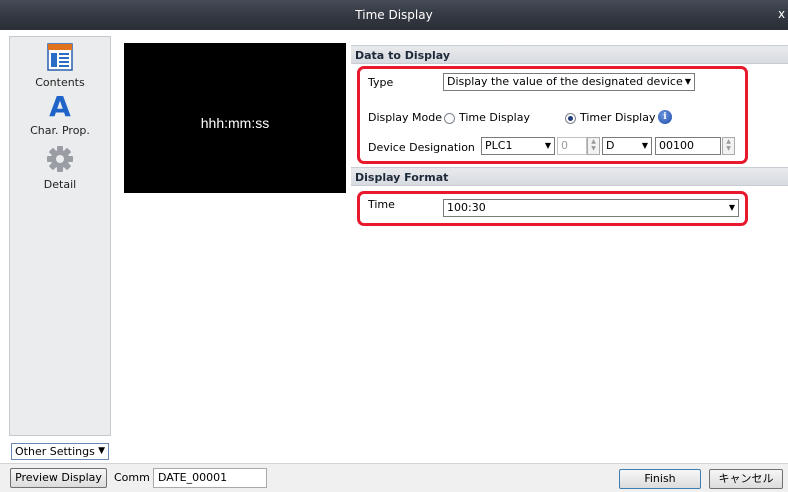 The height and width of the screenshot is (492, 788). I want to click on device-type-value: D, so click(610, 145).